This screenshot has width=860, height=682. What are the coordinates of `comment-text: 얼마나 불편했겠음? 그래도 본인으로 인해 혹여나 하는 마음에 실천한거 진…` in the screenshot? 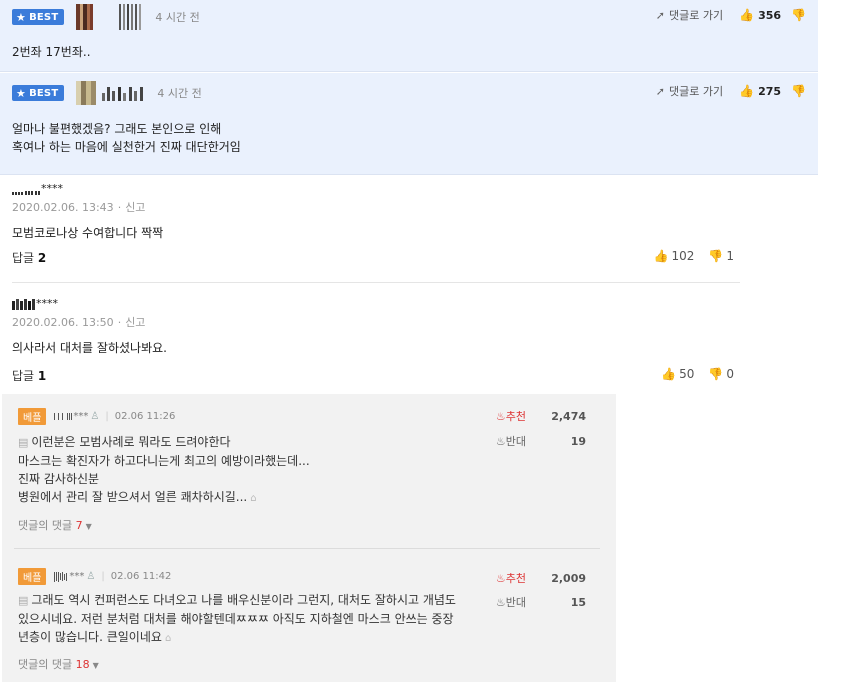 It's located at (126, 138).